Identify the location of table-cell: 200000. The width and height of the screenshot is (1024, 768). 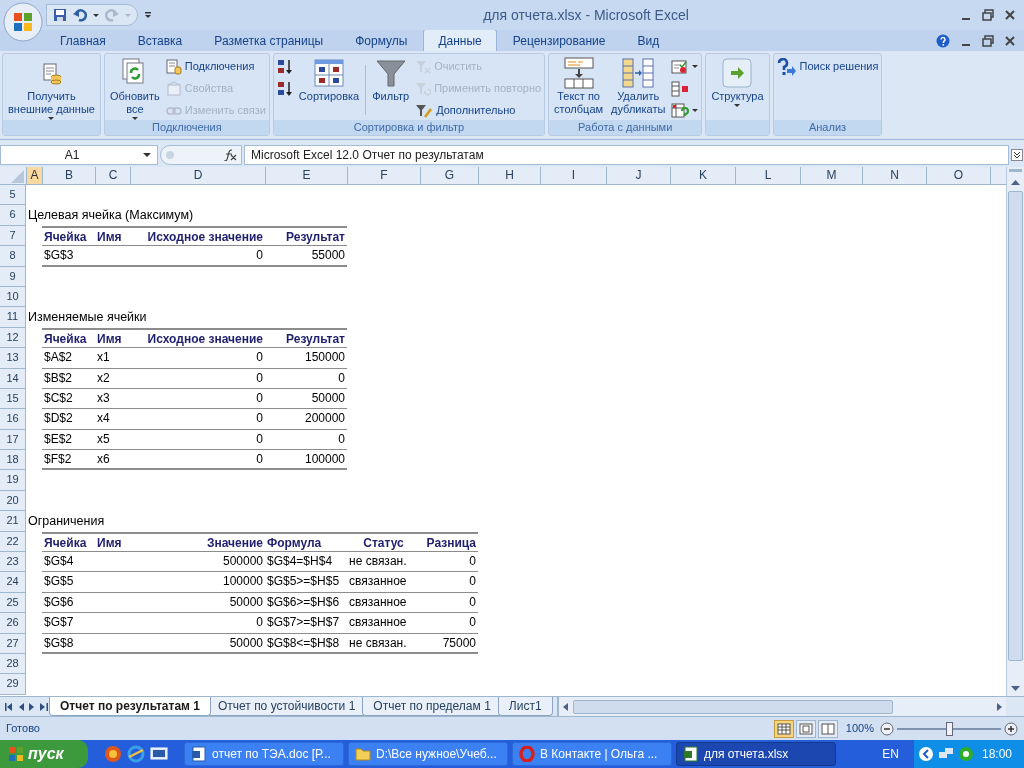
(306, 419).